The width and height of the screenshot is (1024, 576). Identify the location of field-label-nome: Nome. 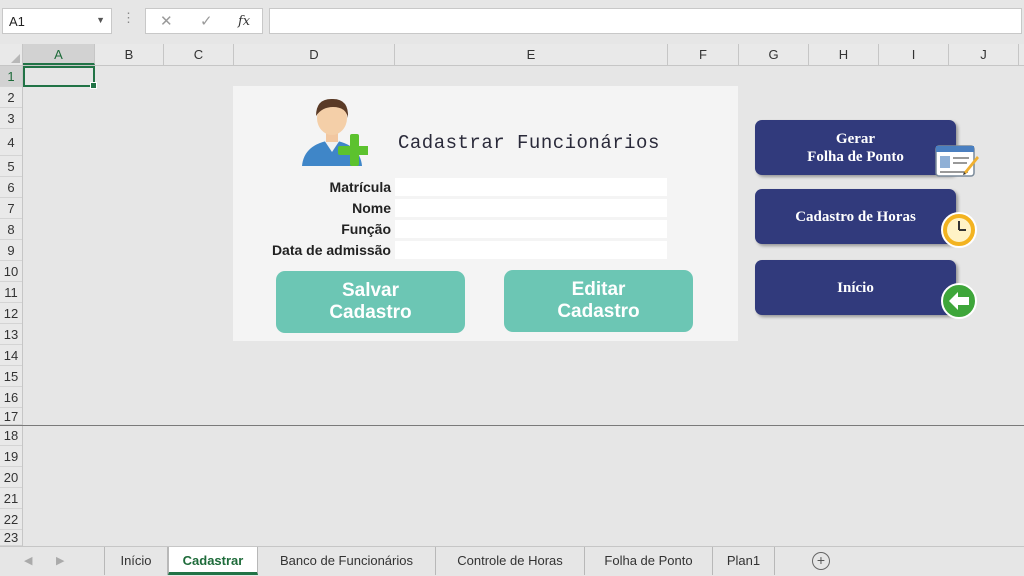
(371, 208).